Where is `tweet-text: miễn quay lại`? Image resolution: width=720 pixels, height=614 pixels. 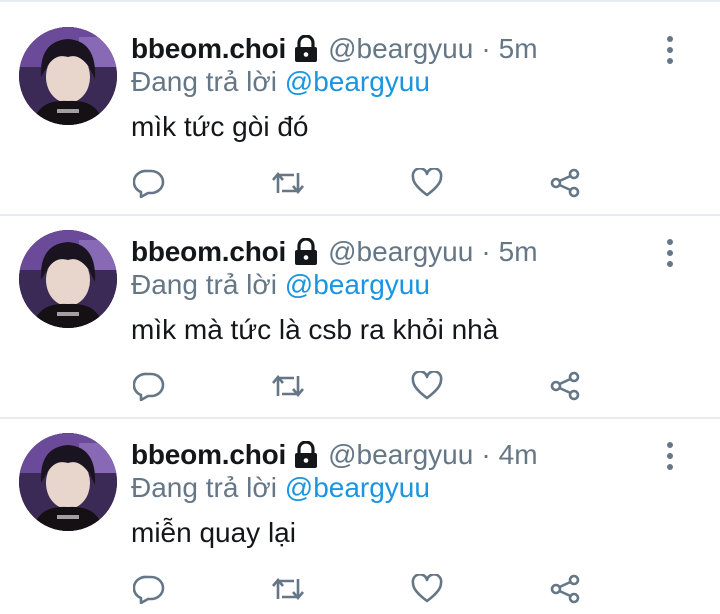
tweet-text: miễn quay lại is located at coordinates (213, 532).